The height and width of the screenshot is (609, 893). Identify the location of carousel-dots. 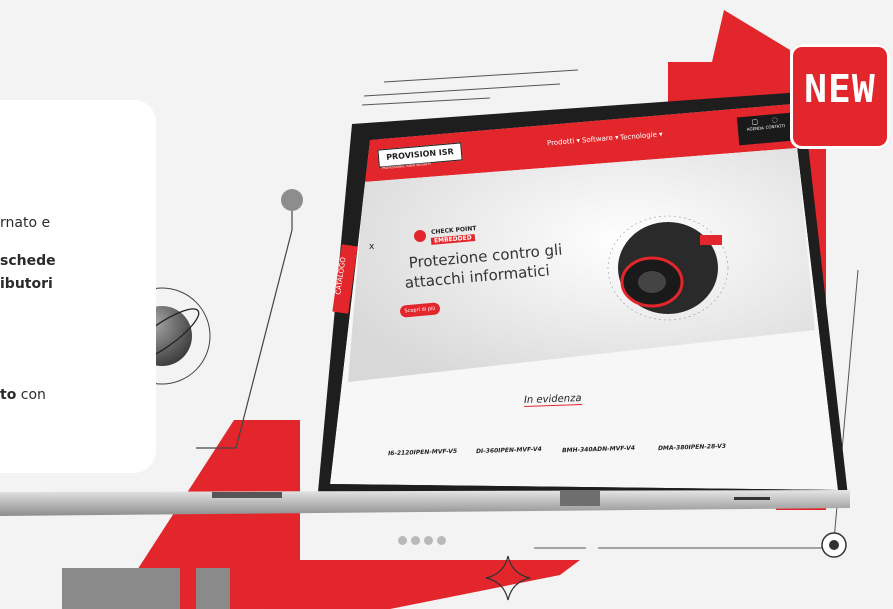
(424, 539).